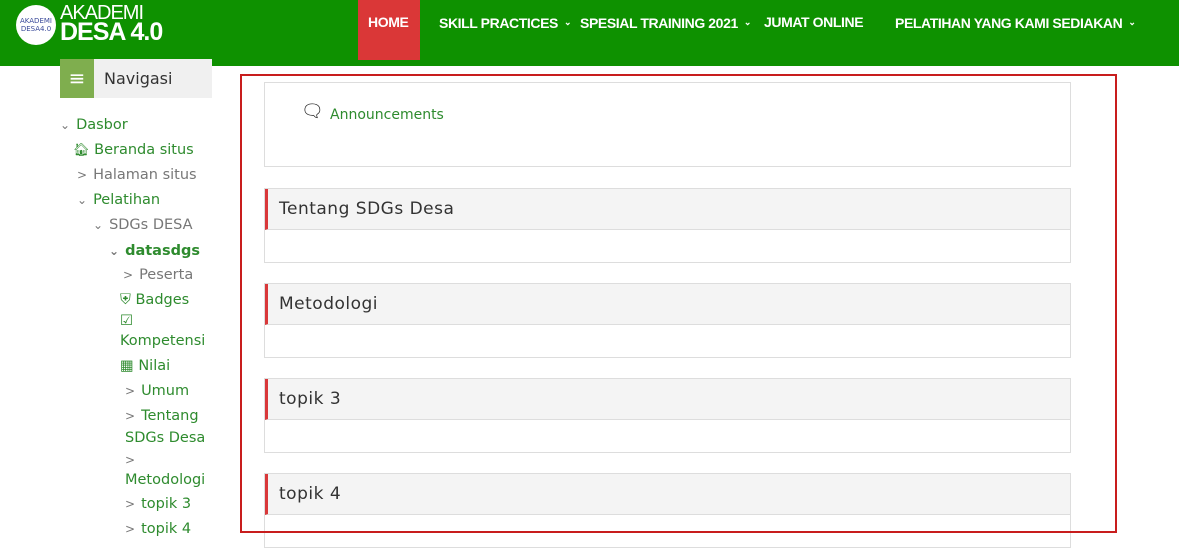  What do you see at coordinates (158, 504) in the screenshot?
I see `tree-item-topik-3: > topik 3` at bounding box center [158, 504].